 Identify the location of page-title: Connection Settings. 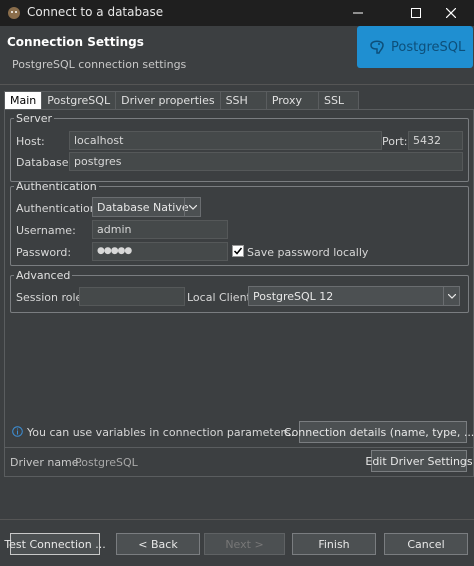
(75, 42).